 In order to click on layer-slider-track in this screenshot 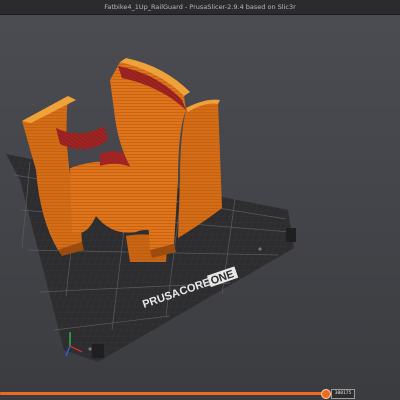, I will do `click(165, 393)`.